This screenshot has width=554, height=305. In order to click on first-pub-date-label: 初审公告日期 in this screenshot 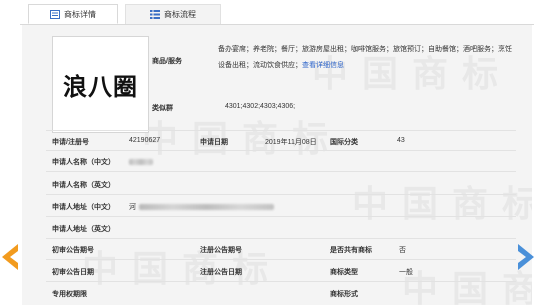, I will do `click(73, 272)`.